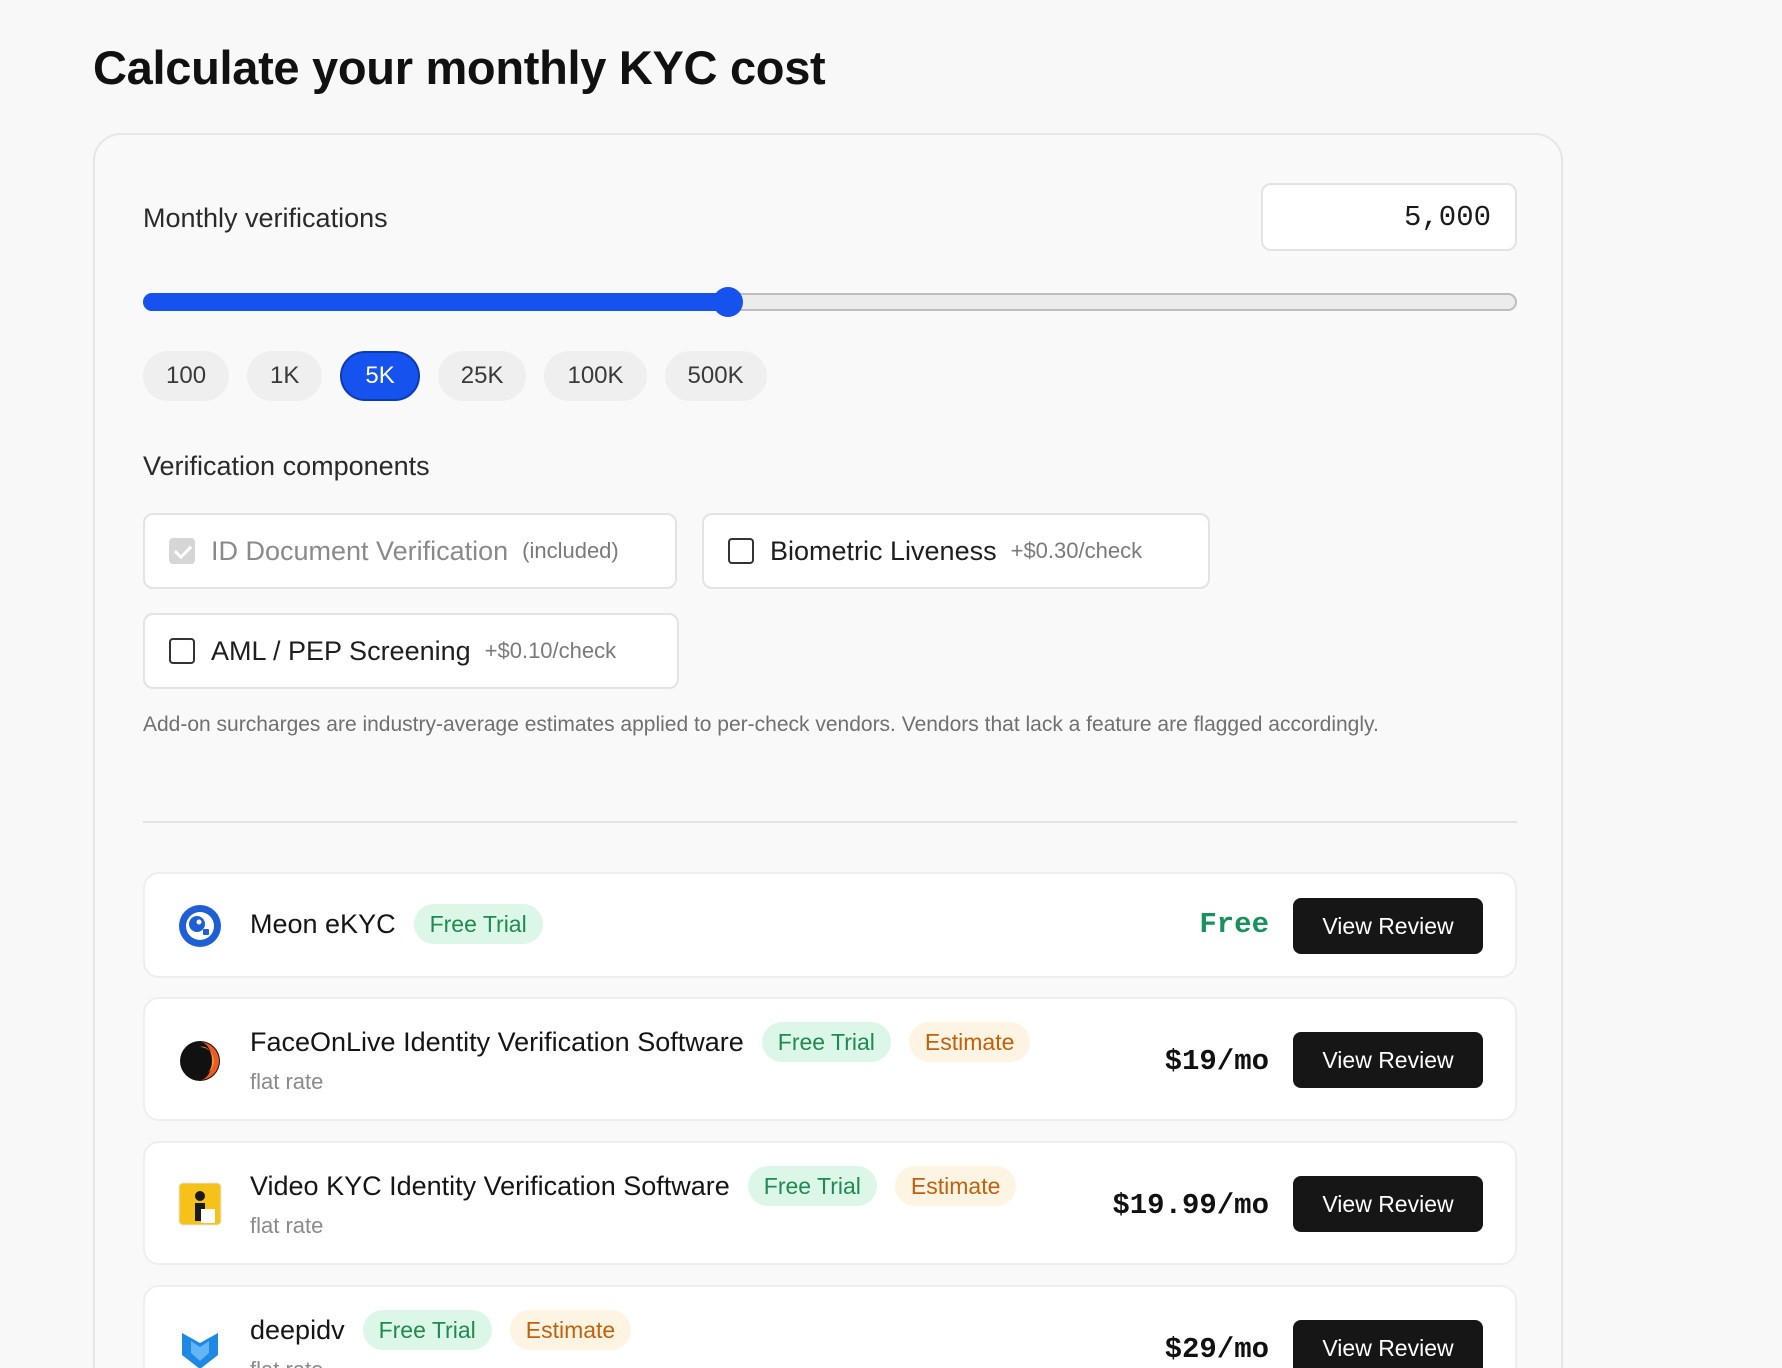  I want to click on verifications-slider-track, so click(830, 302).